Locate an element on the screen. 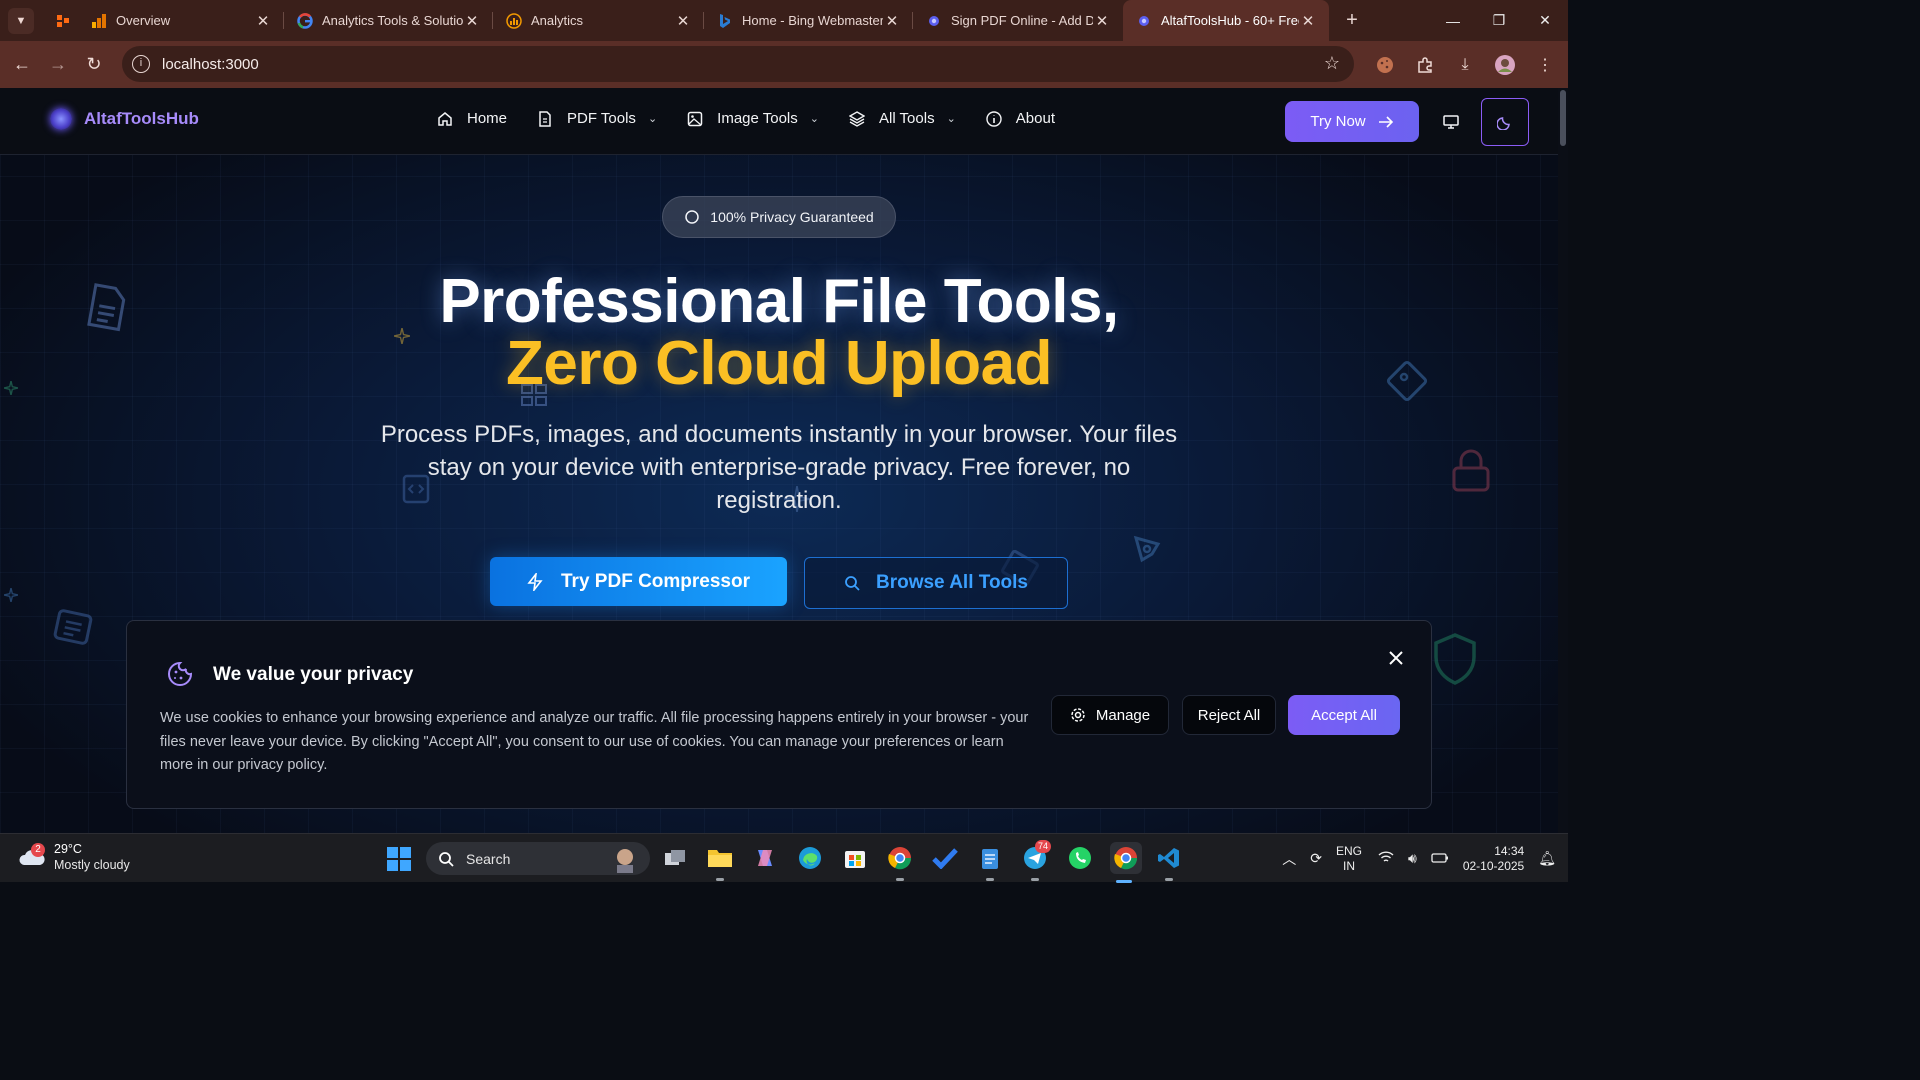 The height and width of the screenshot is (1080, 1920). tab-search-menu-button: ▼ is located at coordinates (21, 20).